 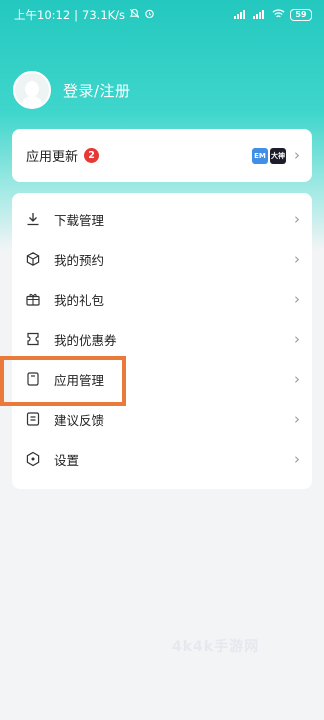 I want to click on wifi-icon, so click(x=278, y=15).